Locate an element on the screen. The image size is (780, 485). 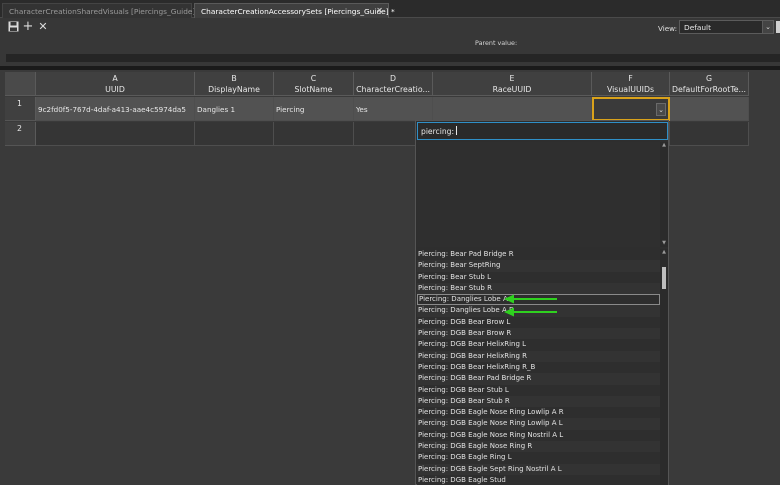
dropdown-option: Piercing: DGB Bear Stub L is located at coordinates (538, 390).